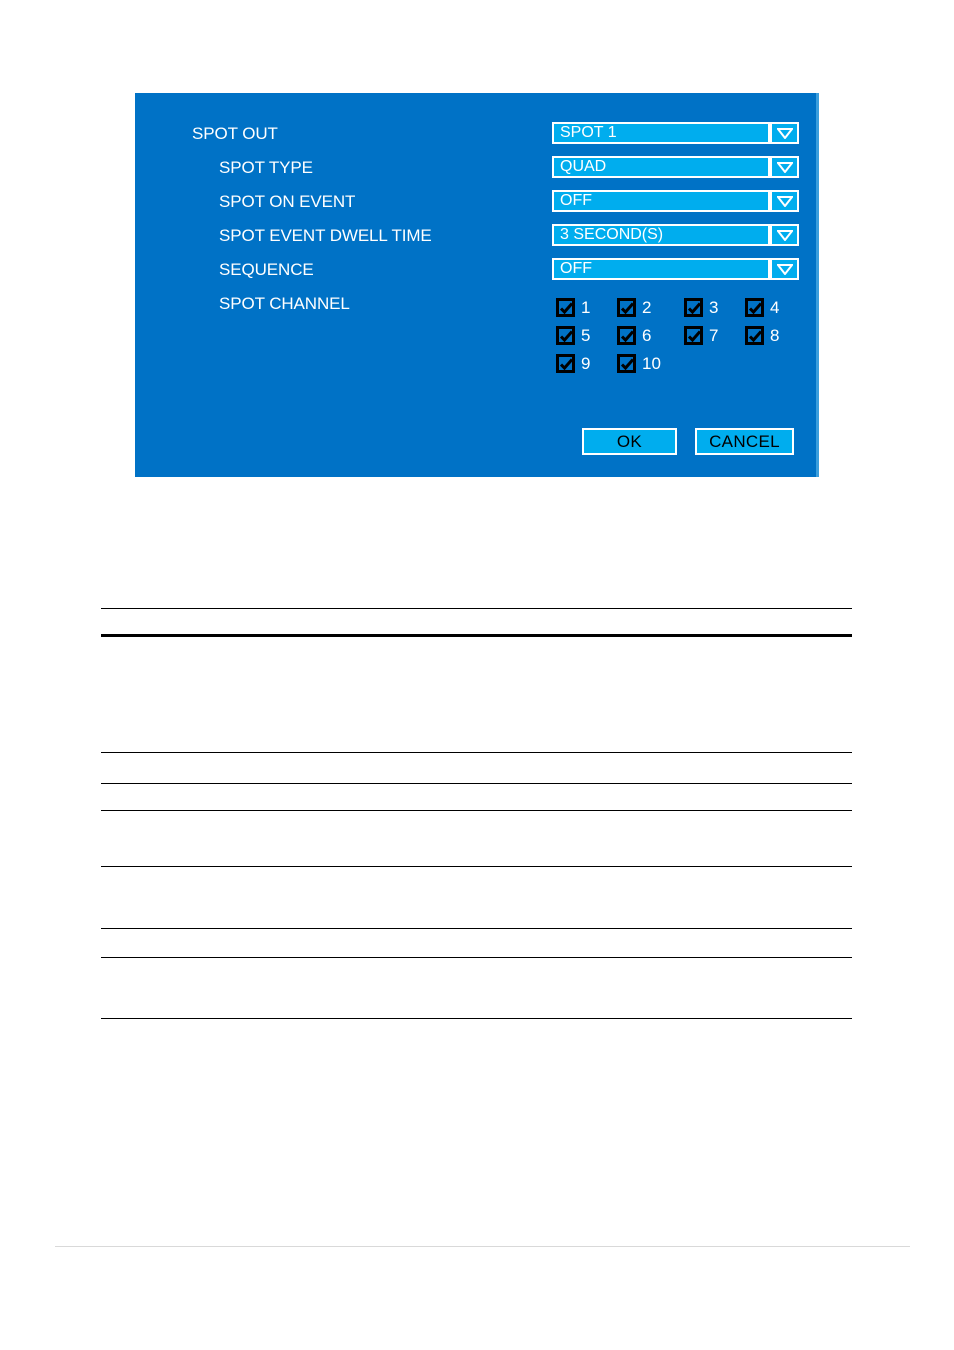 Image resolution: width=954 pixels, height=1350 pixels. I want to click on channel-checkbox-1: 1, so click(573, 307).